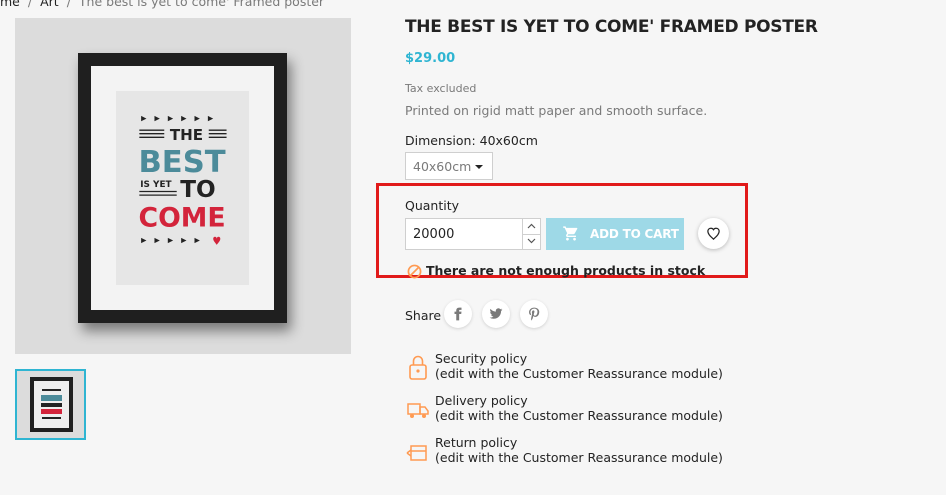 The image size is (946, 495). I want to click on dimension-select-value: 40x60cm, so click(442, 166).